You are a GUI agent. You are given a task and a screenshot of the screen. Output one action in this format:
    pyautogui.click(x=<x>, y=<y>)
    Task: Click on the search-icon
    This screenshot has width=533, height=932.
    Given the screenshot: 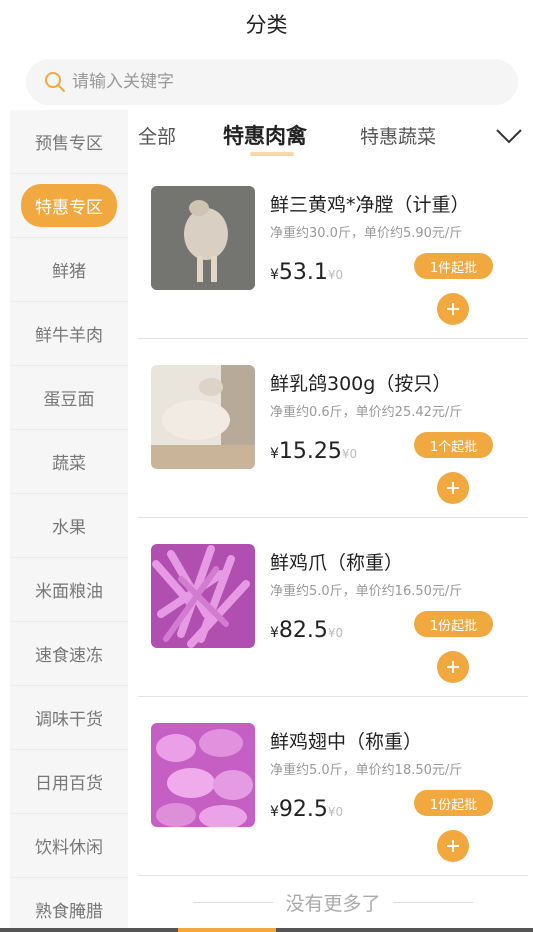 What is the action you would take?
    pyautogui.click(x=55, y=82)
    